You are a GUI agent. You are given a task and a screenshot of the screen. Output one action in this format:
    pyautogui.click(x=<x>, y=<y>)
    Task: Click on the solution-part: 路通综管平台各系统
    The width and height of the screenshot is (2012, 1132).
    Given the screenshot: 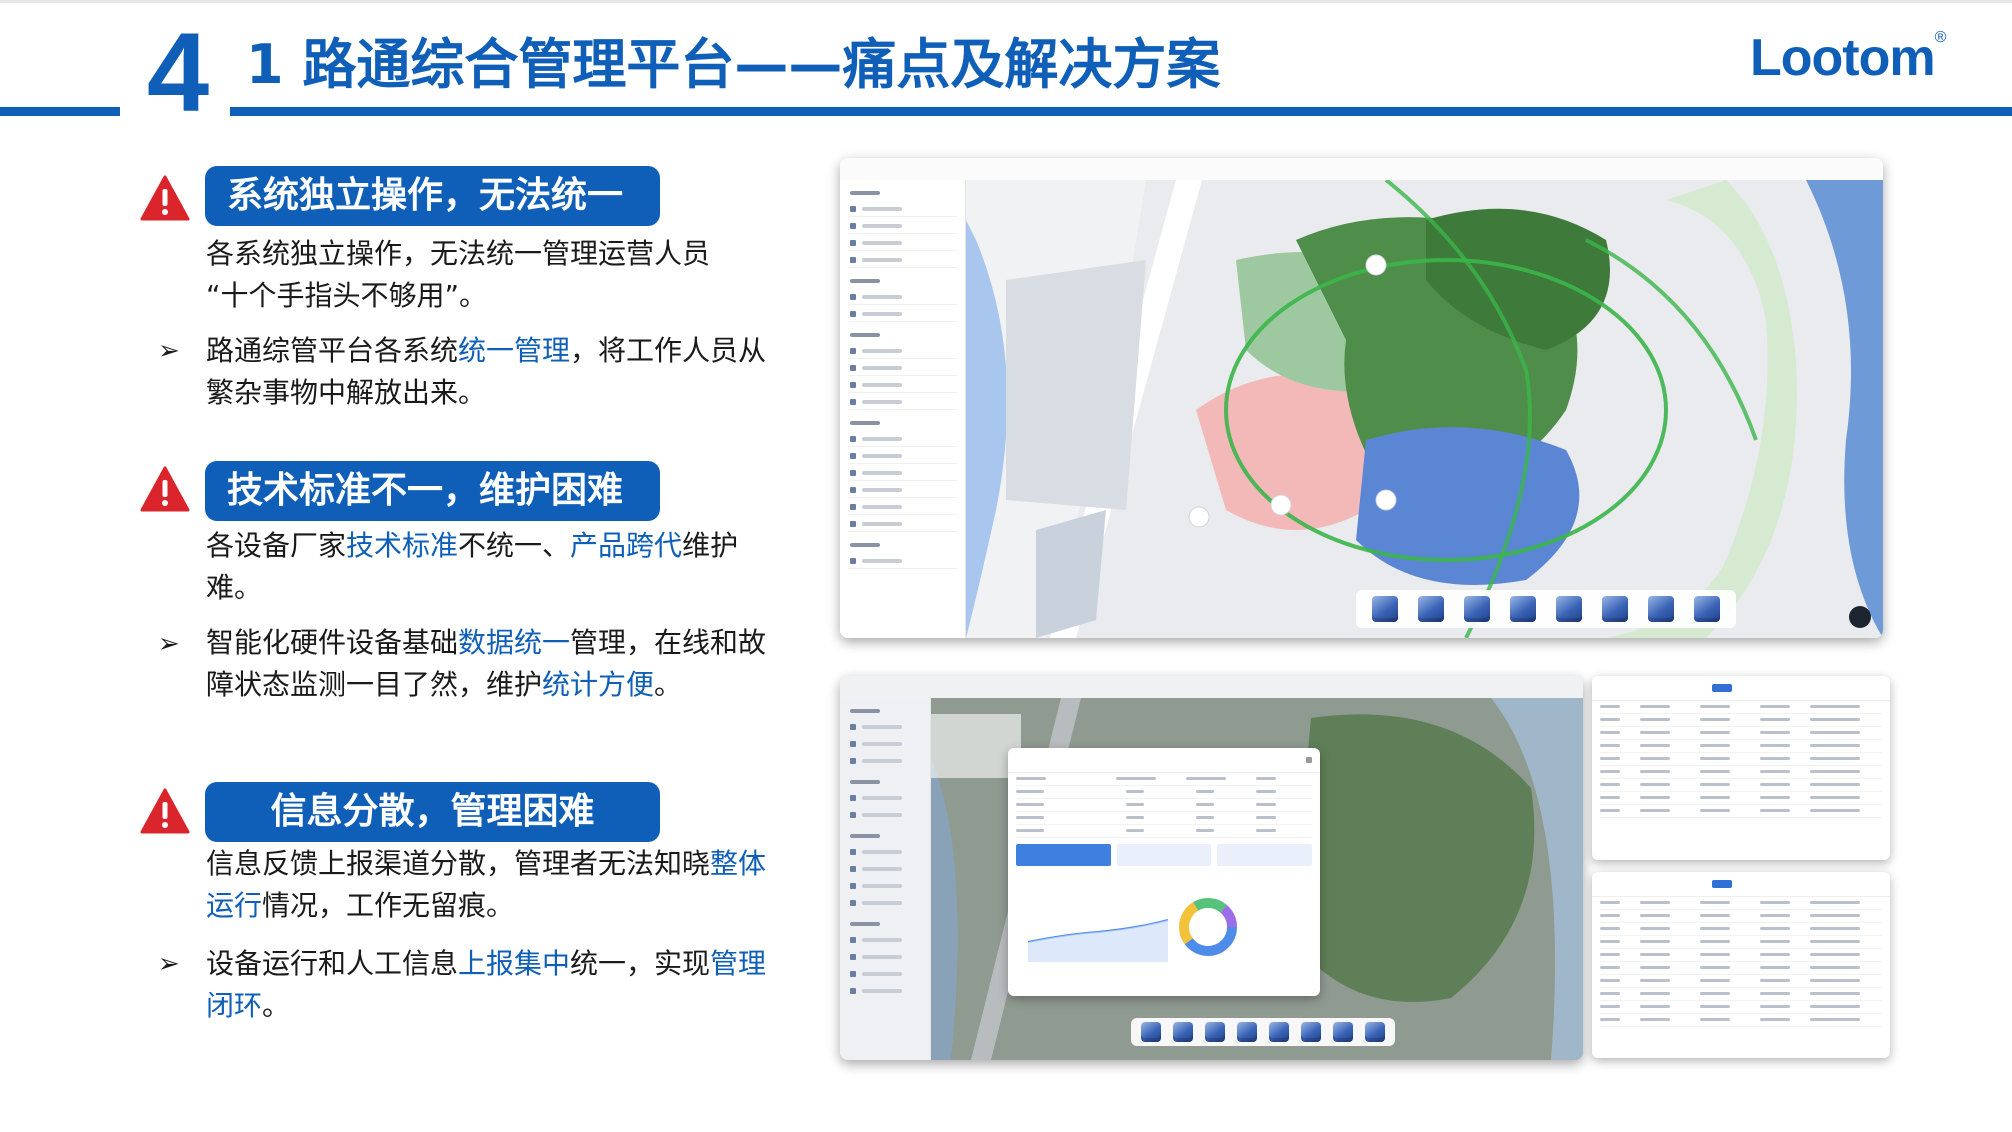 What is the action you would take?
    pyautogui.click(x=332, y=350)
    